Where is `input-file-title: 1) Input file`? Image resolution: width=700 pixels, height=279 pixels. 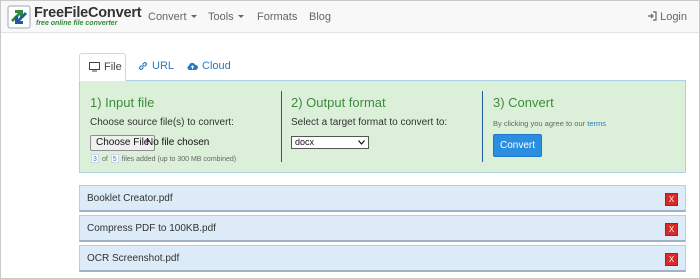
input-file-title: 1) Input file is located at coordinates (122, 102).